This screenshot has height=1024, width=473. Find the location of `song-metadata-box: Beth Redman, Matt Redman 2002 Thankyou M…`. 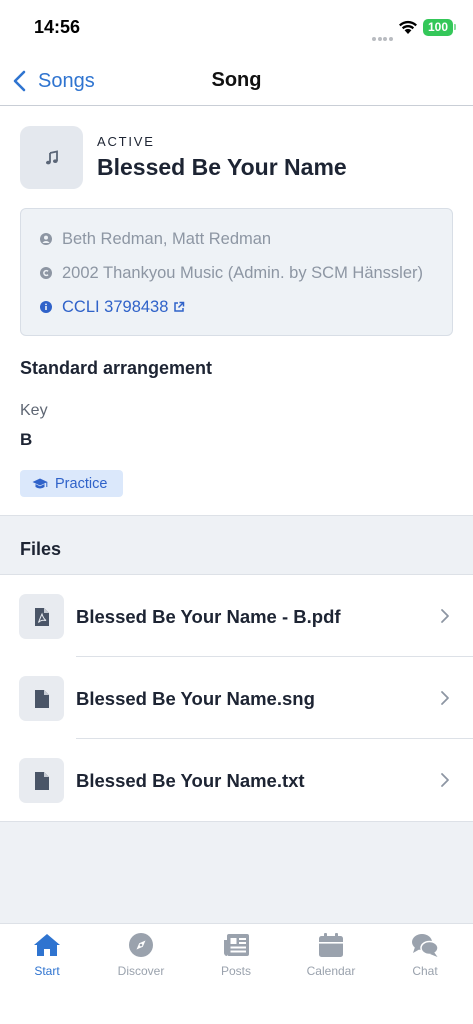

song-metadata-box: Beth Redman, Matt Redman 2002 Thankyou M… is located at coordinates (236, 272).